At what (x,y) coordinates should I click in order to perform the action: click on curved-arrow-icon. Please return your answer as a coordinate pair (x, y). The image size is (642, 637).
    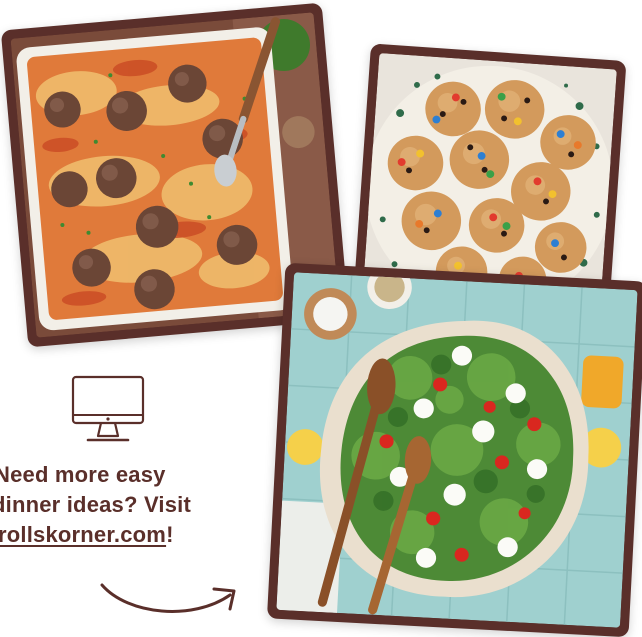
    Looking at the image, I should click on (168, 598).